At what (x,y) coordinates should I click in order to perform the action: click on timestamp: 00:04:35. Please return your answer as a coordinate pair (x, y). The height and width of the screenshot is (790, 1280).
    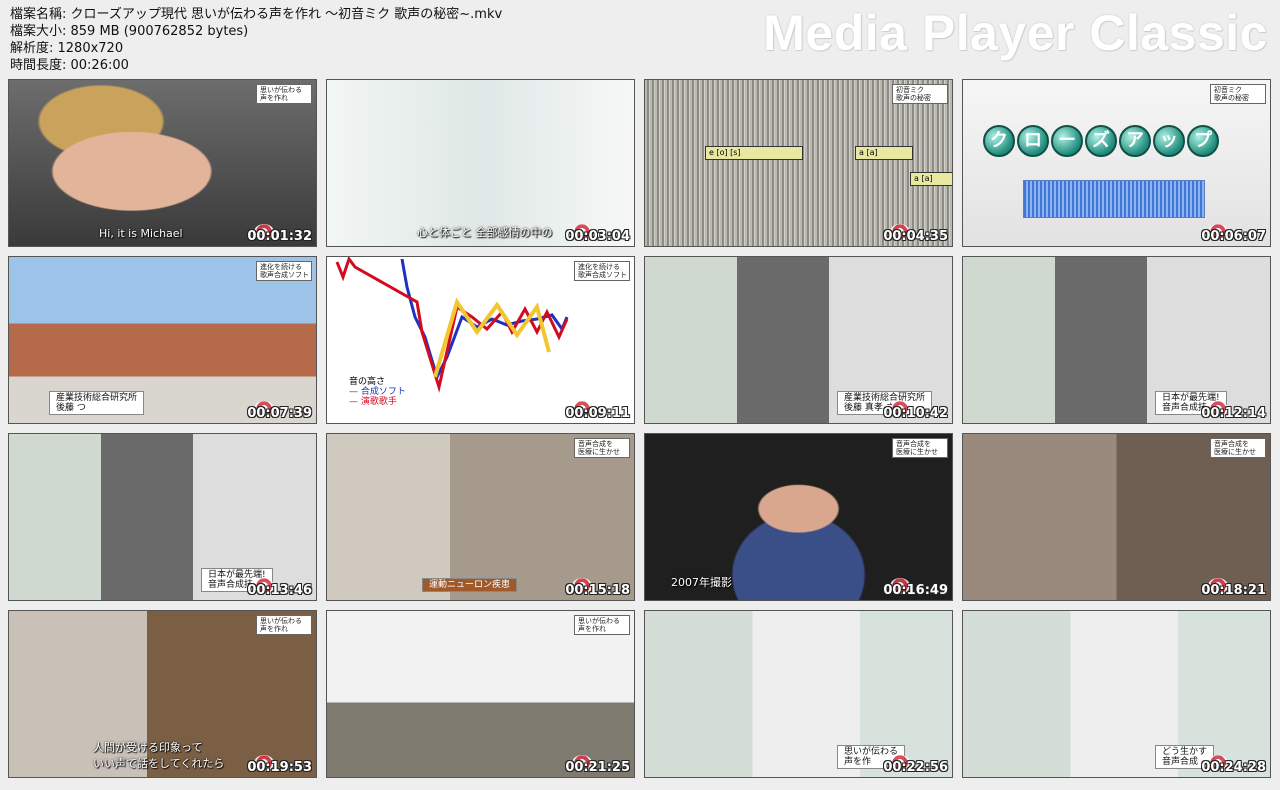
    Looking at the image, I should click on (915, 236).